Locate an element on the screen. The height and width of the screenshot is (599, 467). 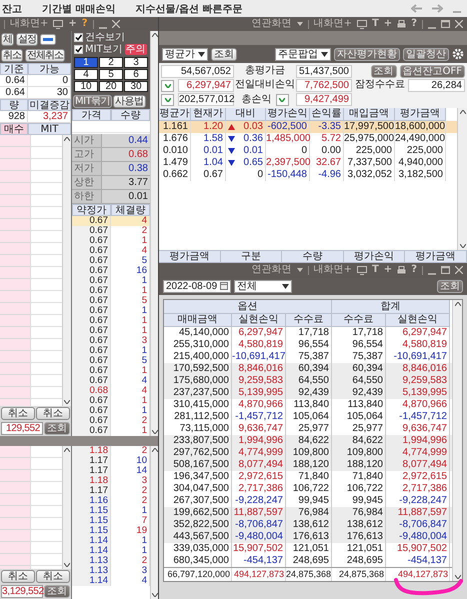
forward-arrow-icon is located at coordinates (437, 8).